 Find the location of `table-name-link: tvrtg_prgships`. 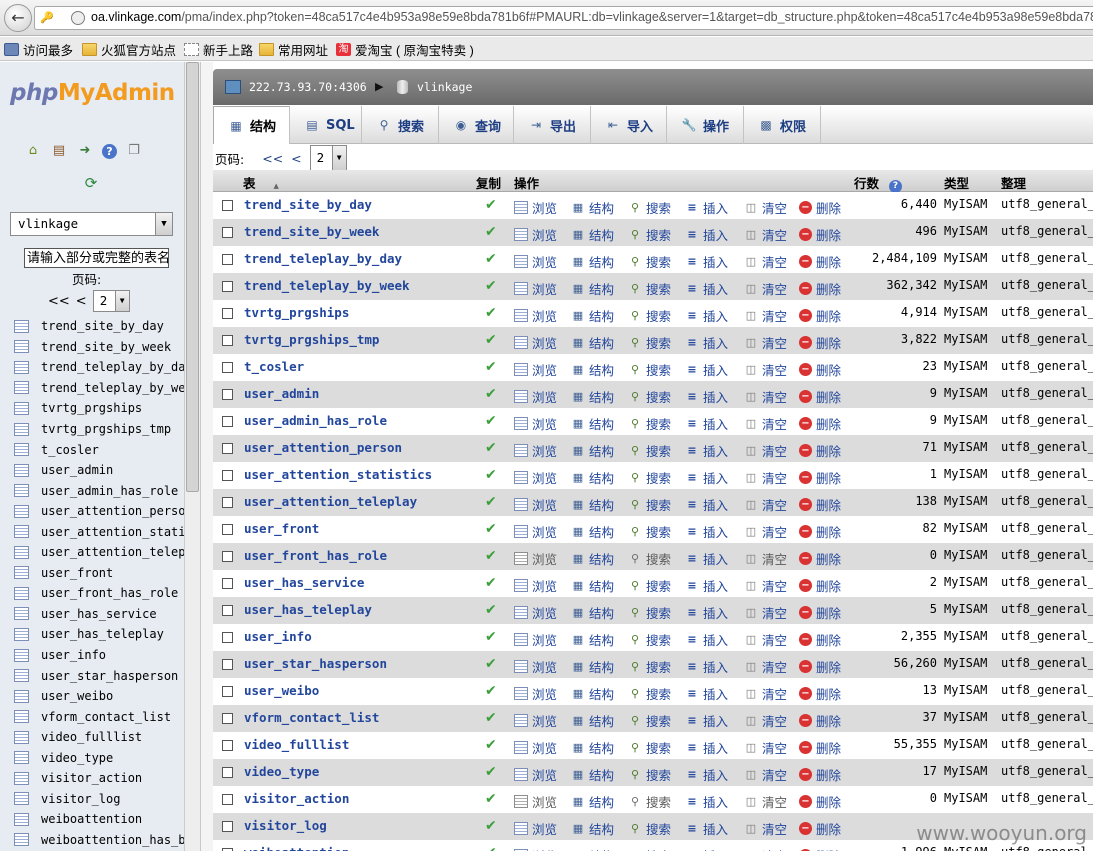

table-name-link: tvrtg_prgships is located at coordinates (296, 312).